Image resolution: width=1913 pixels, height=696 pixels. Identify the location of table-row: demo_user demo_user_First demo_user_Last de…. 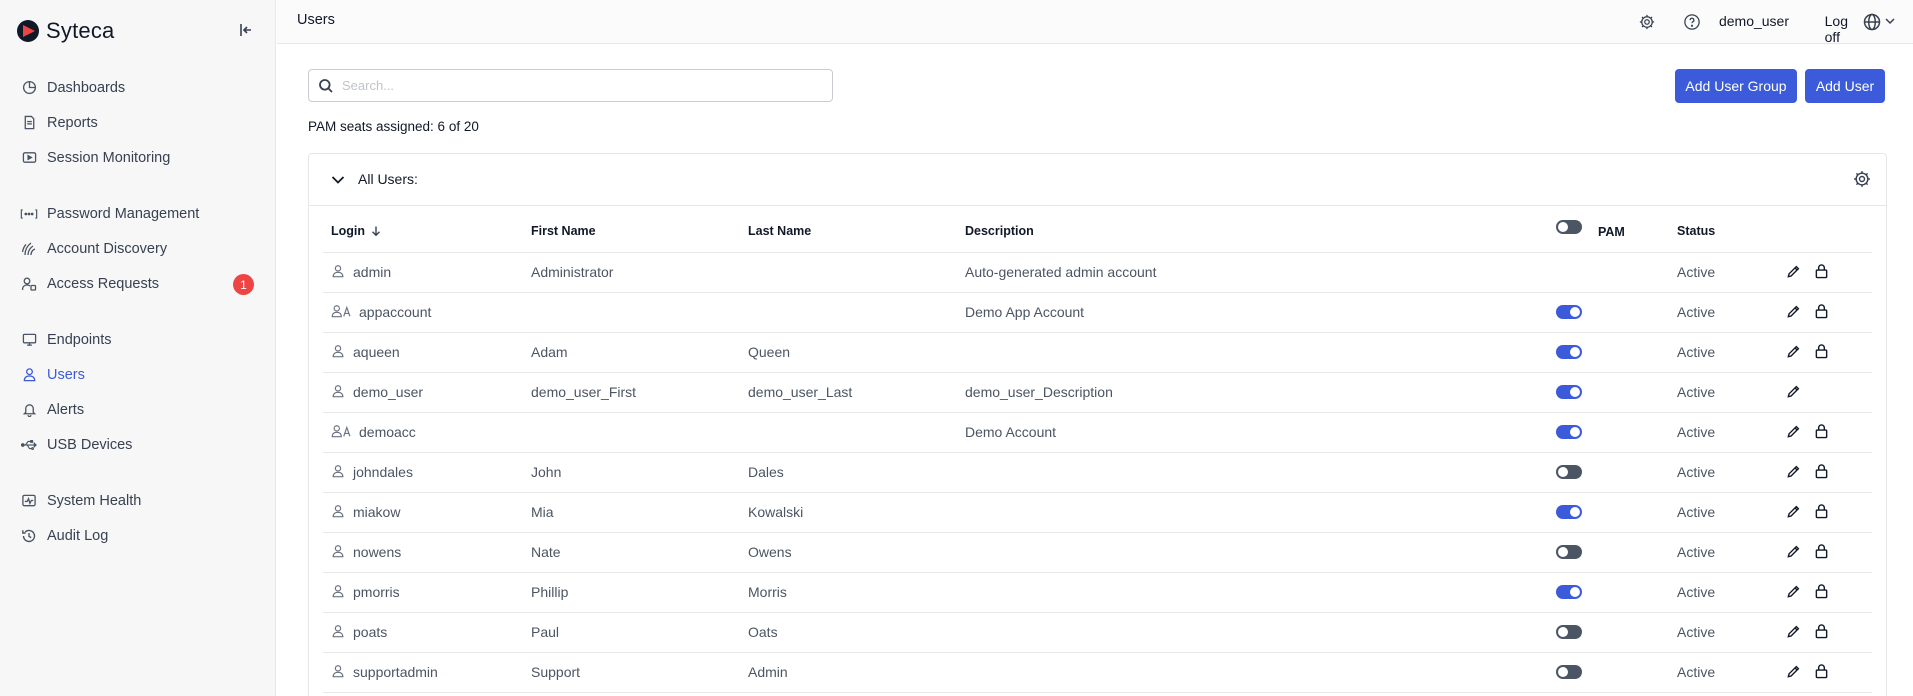
(1097, 393).